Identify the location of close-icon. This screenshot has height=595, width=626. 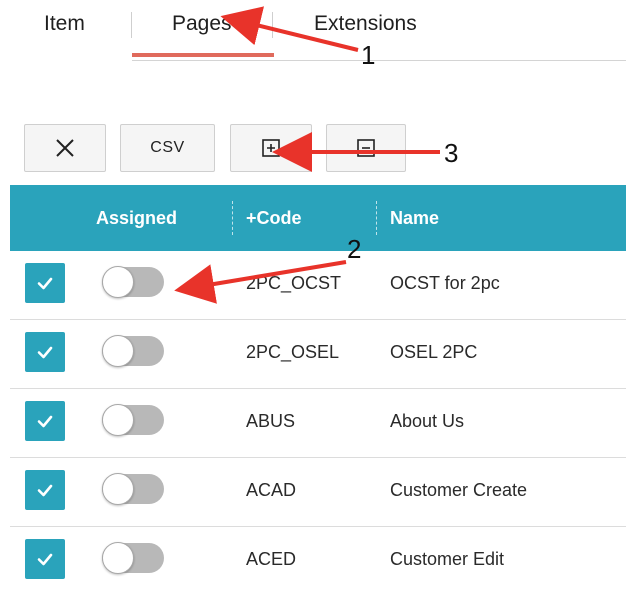
(65, 148).